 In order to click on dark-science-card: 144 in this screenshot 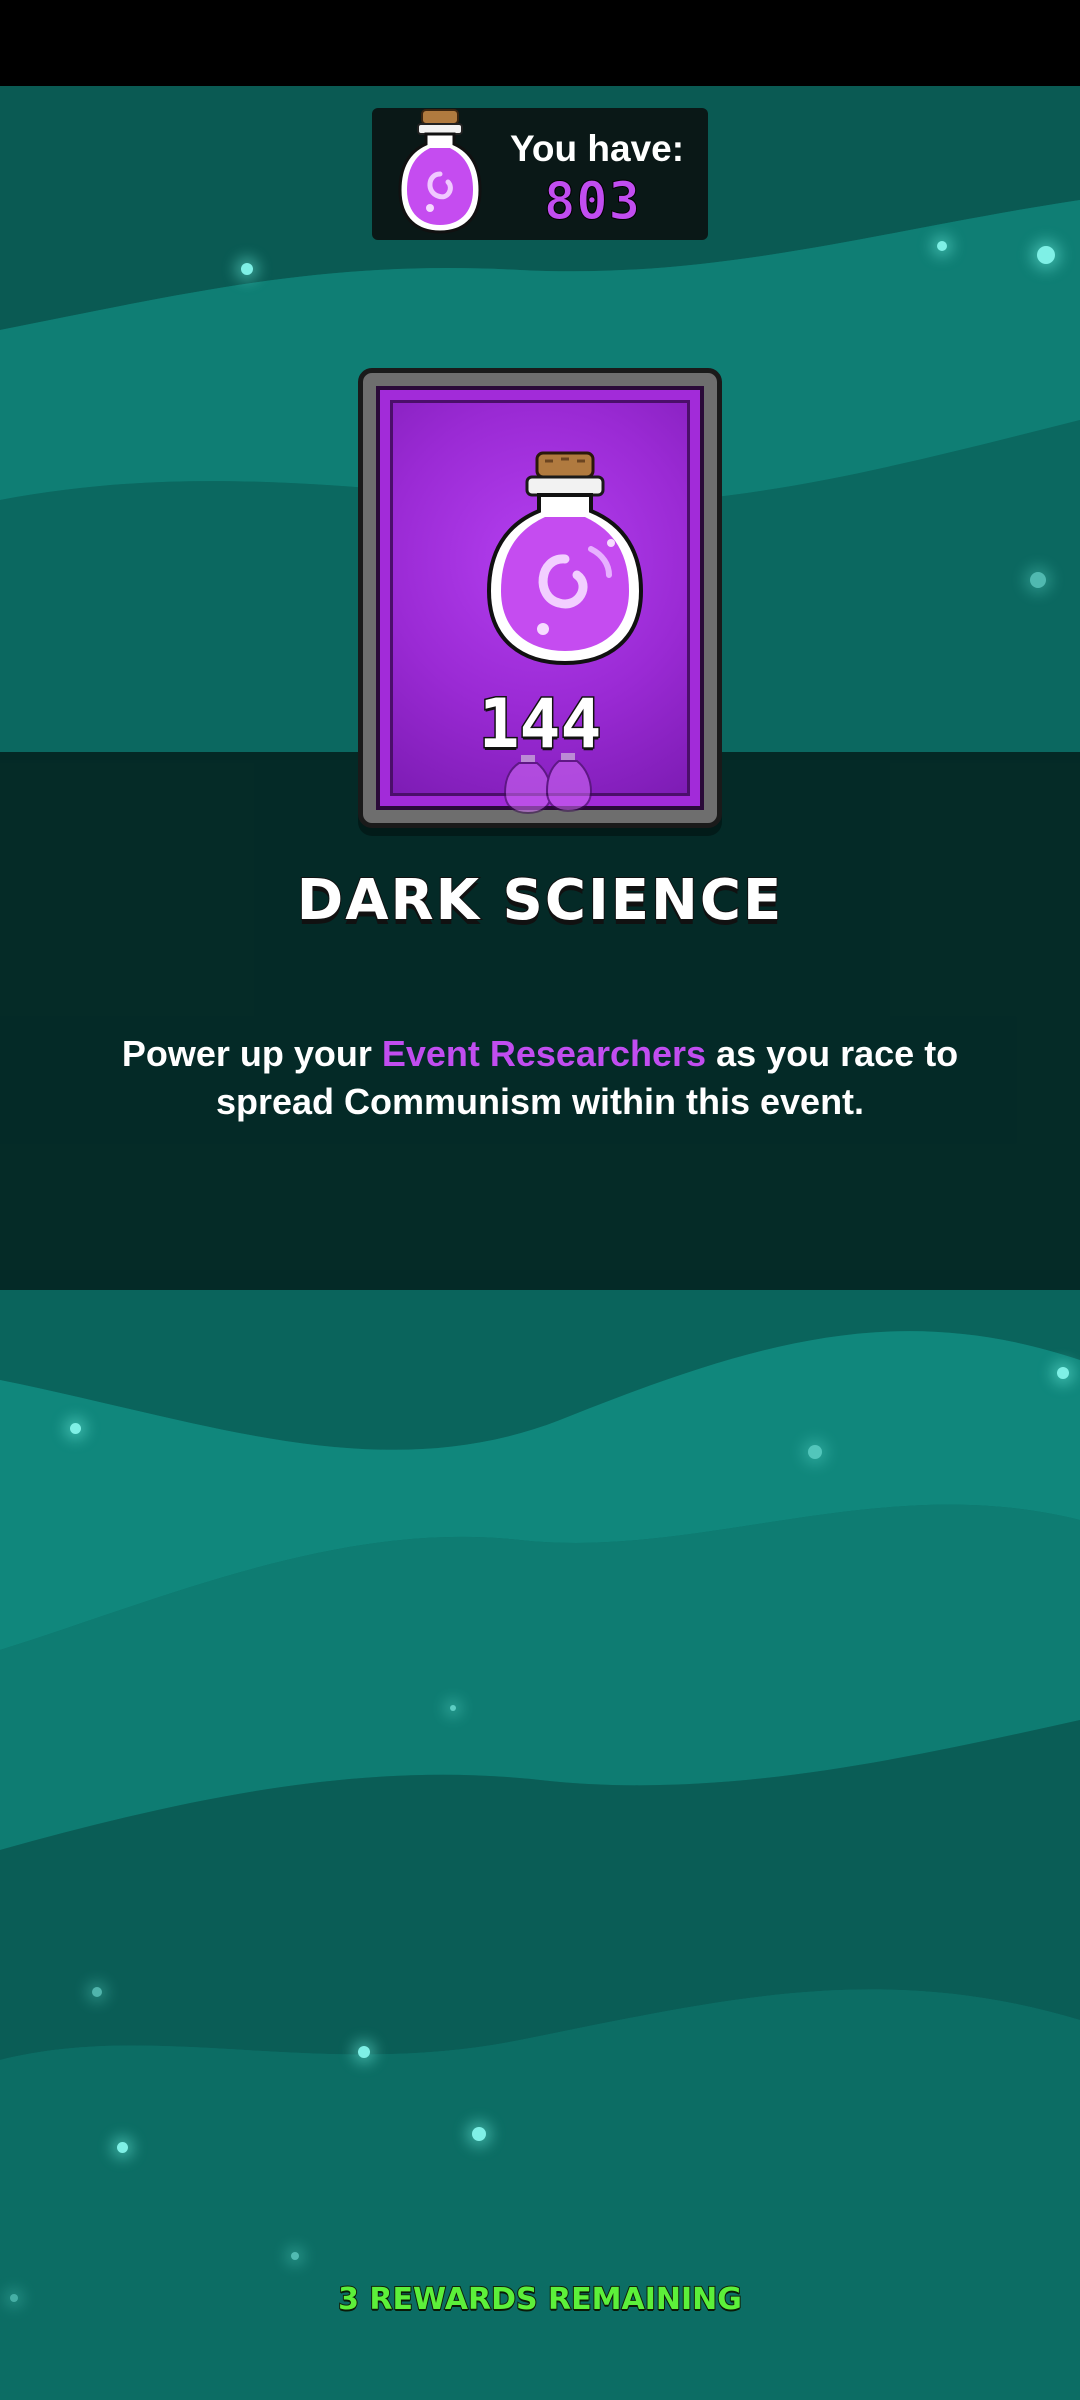, I will do `click(540, 598)`.